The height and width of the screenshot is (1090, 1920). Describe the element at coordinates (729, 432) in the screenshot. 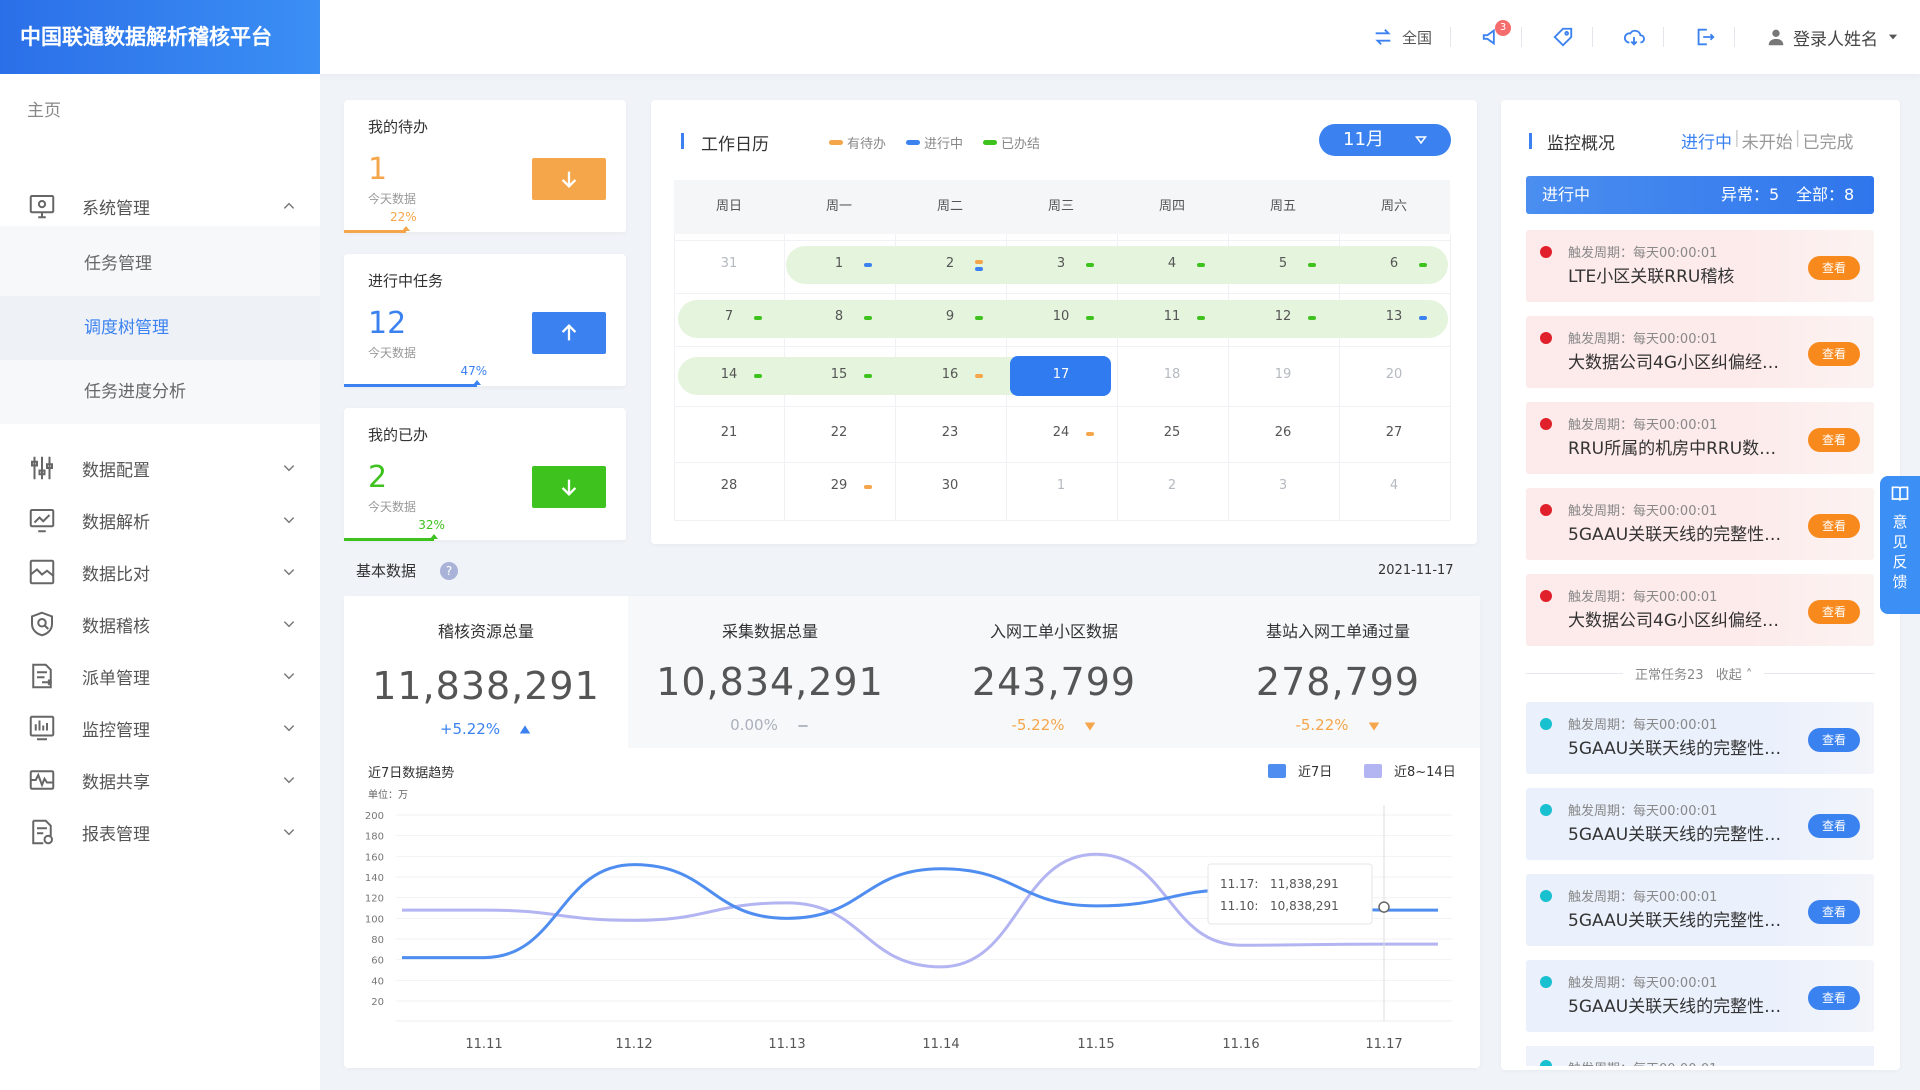

I see `calendar-day: 21` at that location.